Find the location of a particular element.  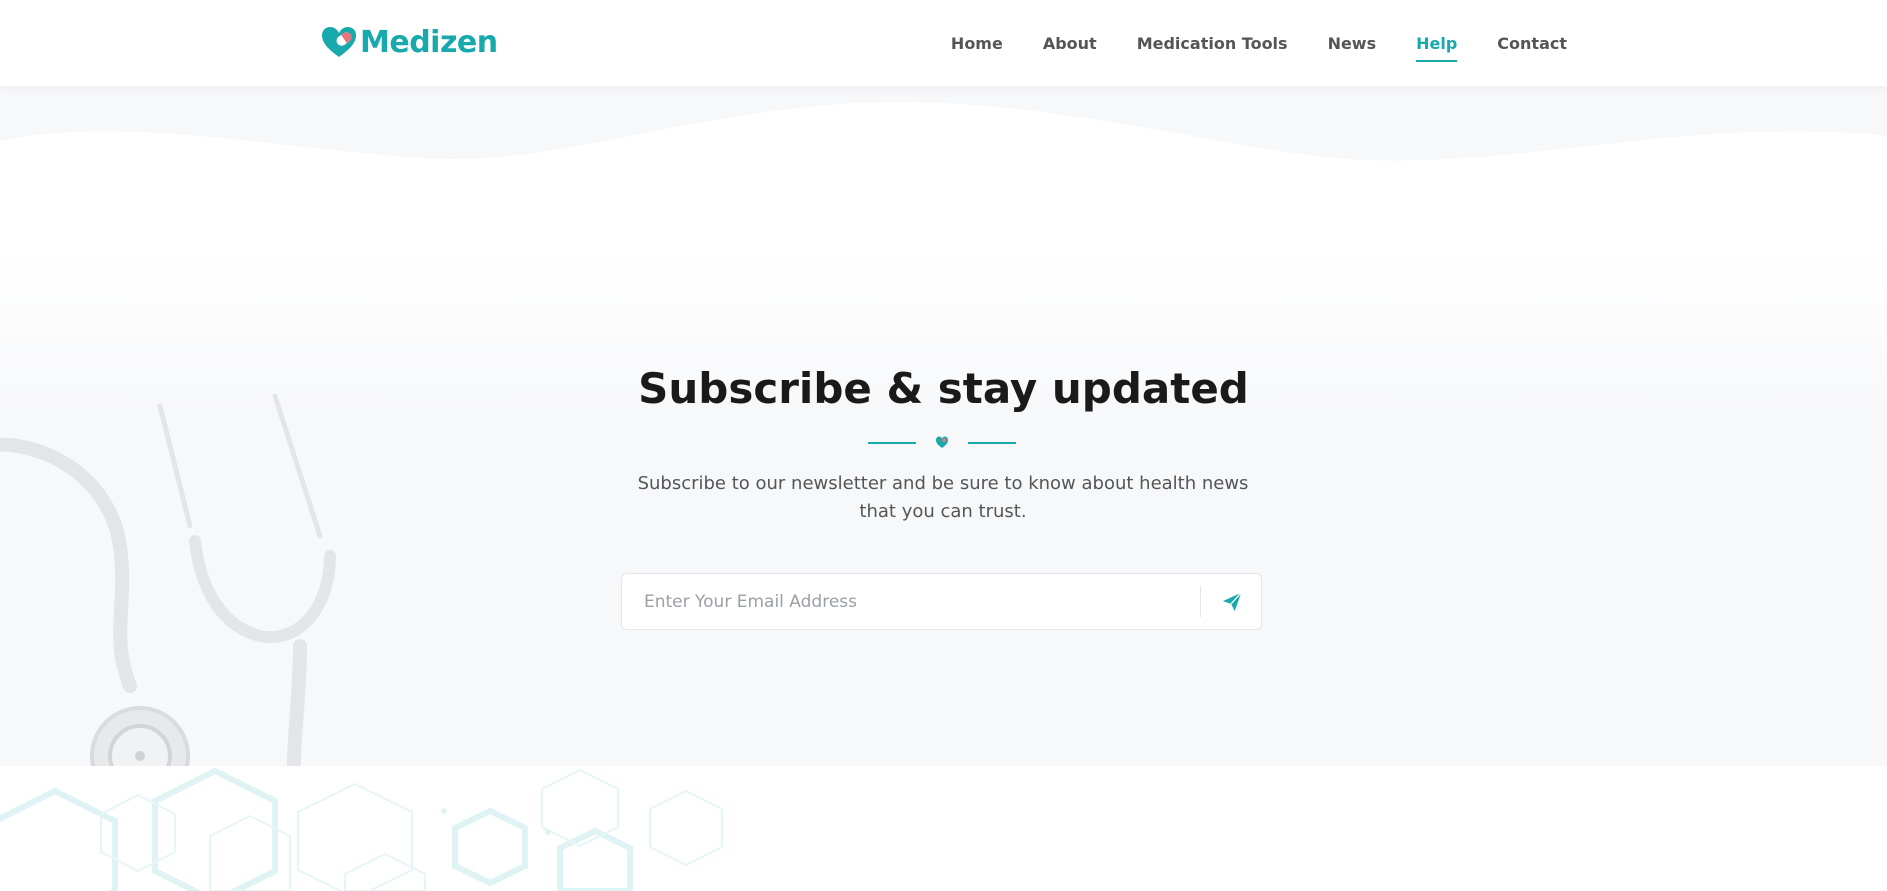

nav-home: Home is located at coordinates (977, 43).